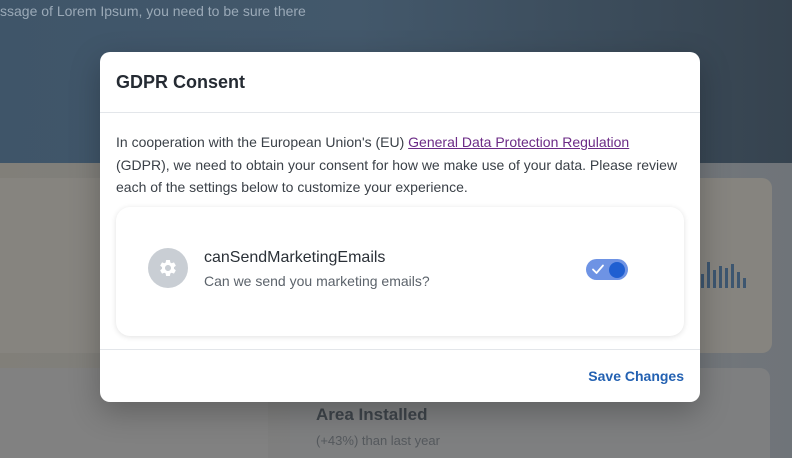  What do you see at coordinates (598, 269) in the screenshot?
I see `check-icon` at bounding box center [598, 269].